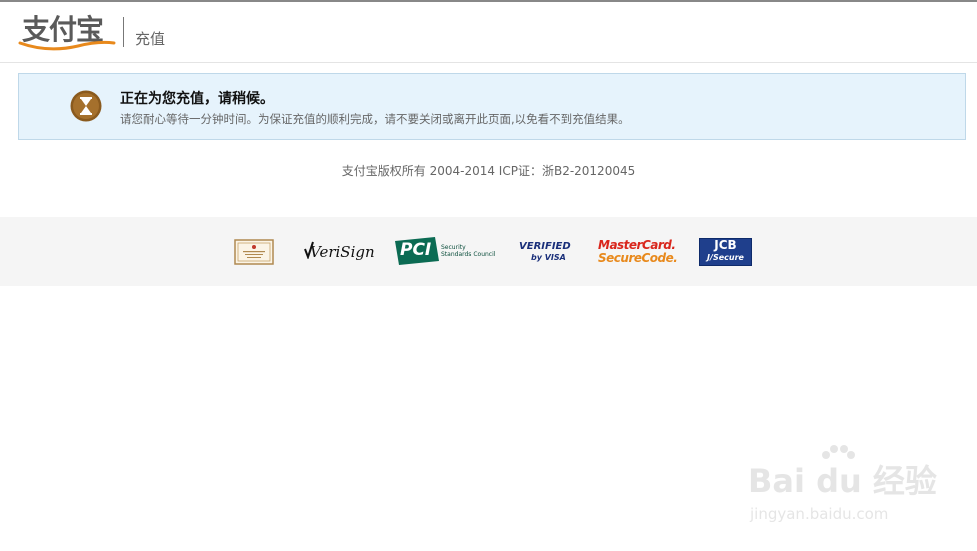 The width and height of the screenshot is (977, 551). I want to click on mastercard-text-2: SecureCode., so click(638, 258).